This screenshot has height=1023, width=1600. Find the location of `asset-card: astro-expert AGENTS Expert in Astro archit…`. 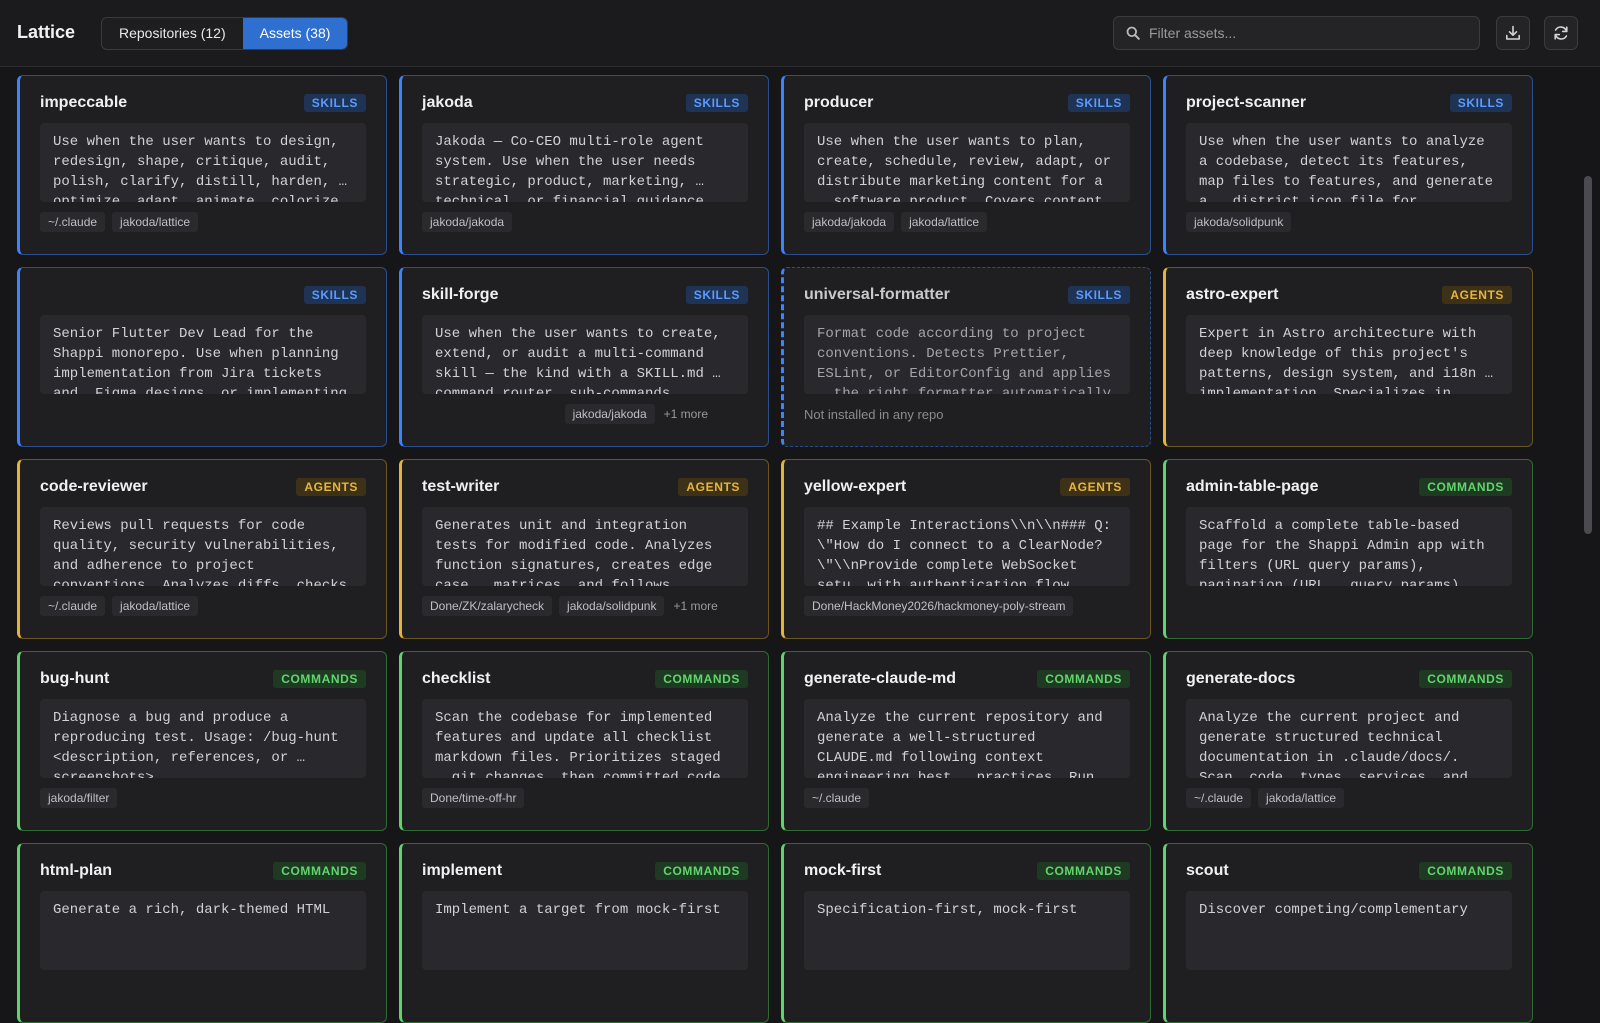

asset-card: astro-expert AGENTS Expert in Astro archit… is located at coordinates (1348, 357).